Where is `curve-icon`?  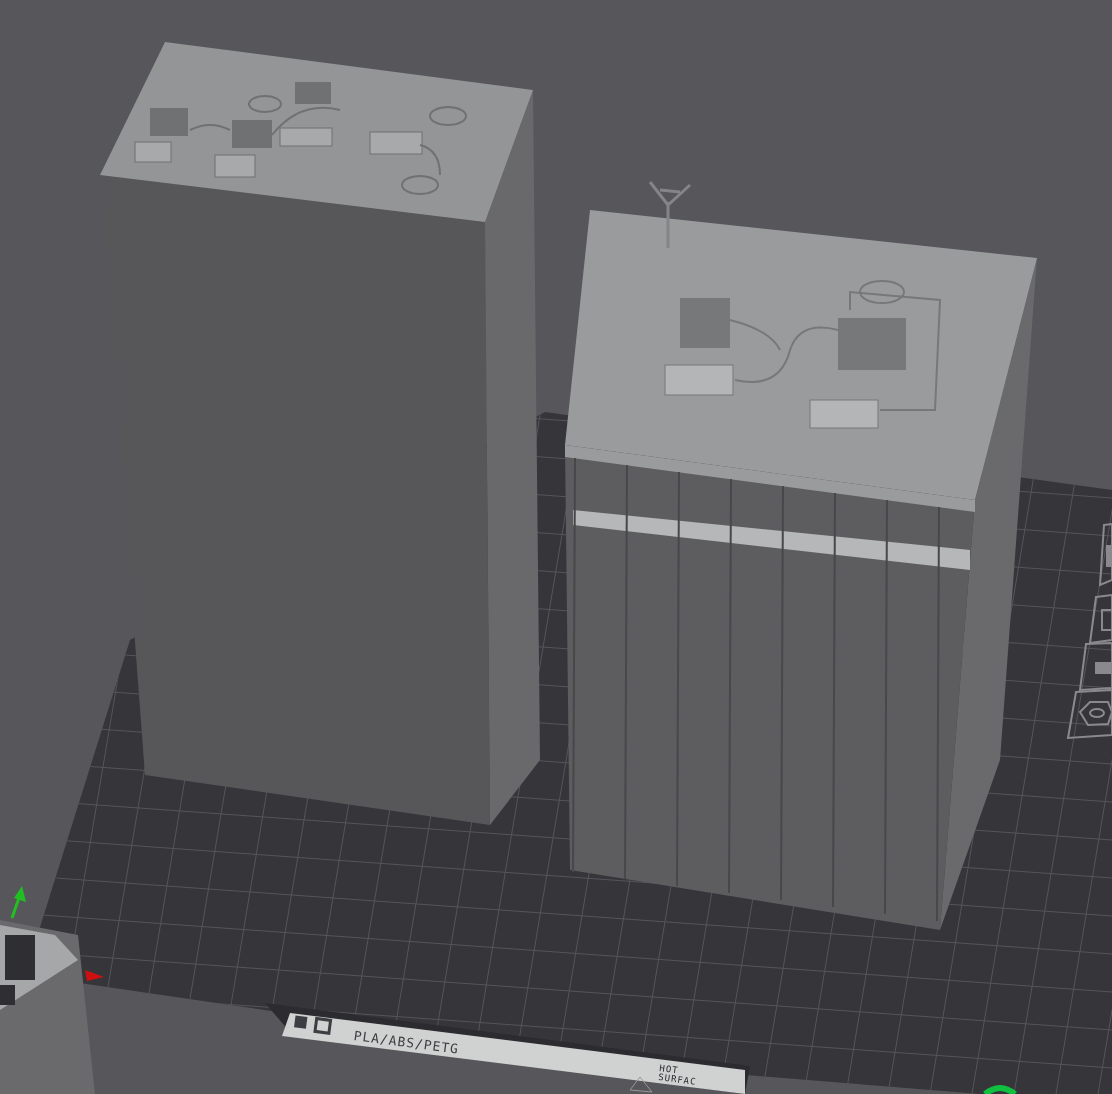
curve-icon is located at coordinates (1000, 1089).